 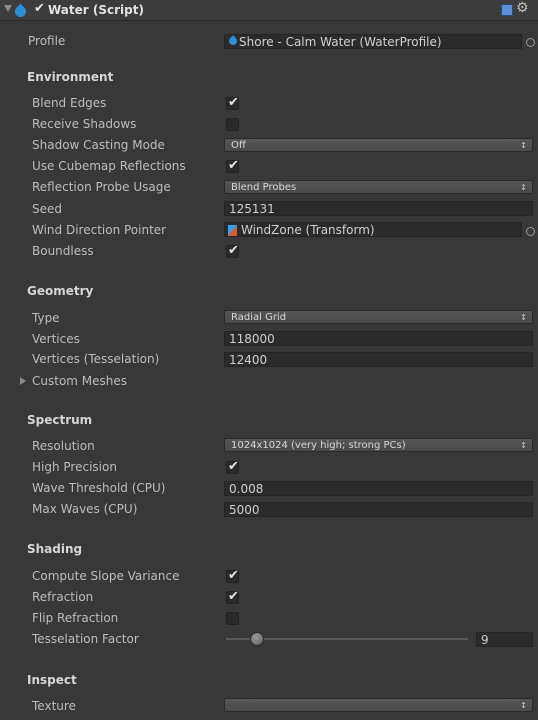 I want to click on profile-label: Profile, so click(x=47, y=41).